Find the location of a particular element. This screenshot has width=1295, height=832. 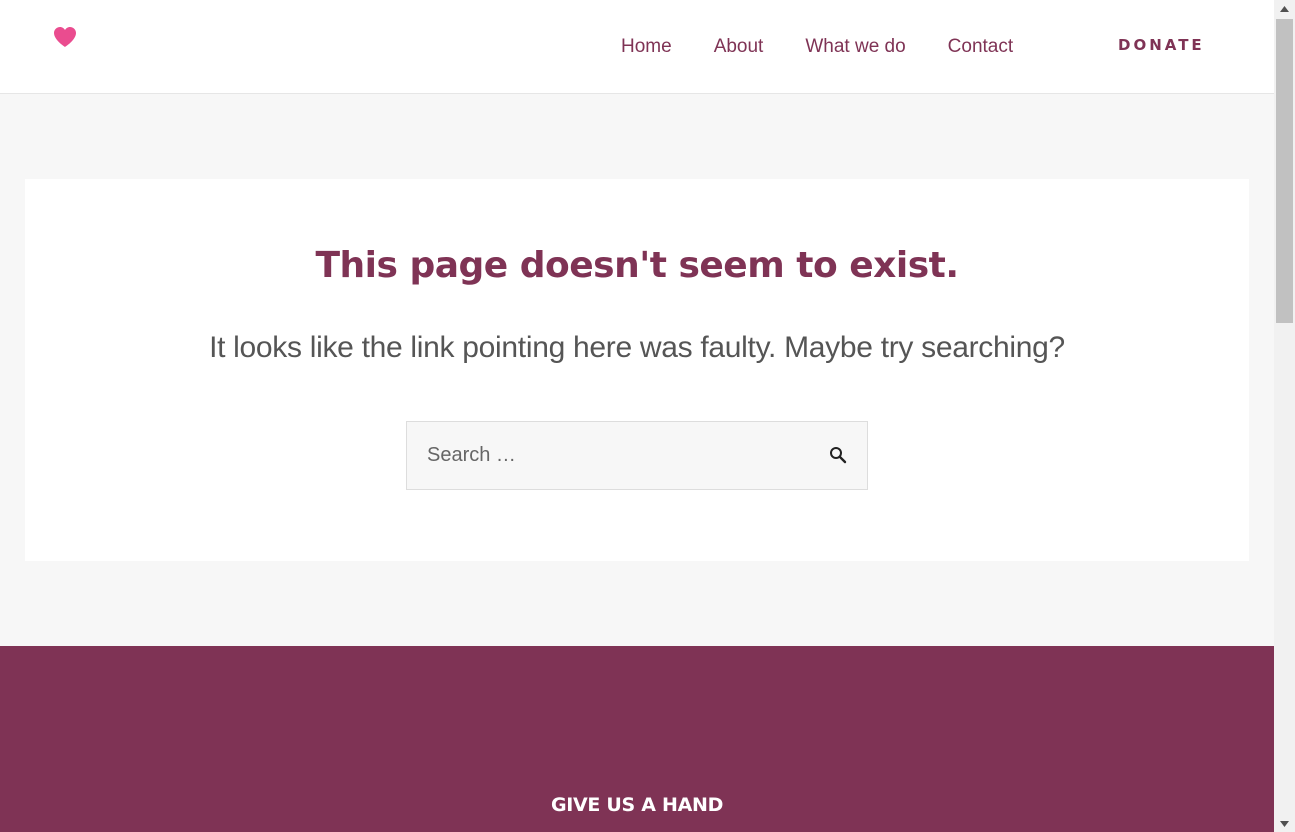

vertical-scrollbar is located at coordinates (1284, 416).